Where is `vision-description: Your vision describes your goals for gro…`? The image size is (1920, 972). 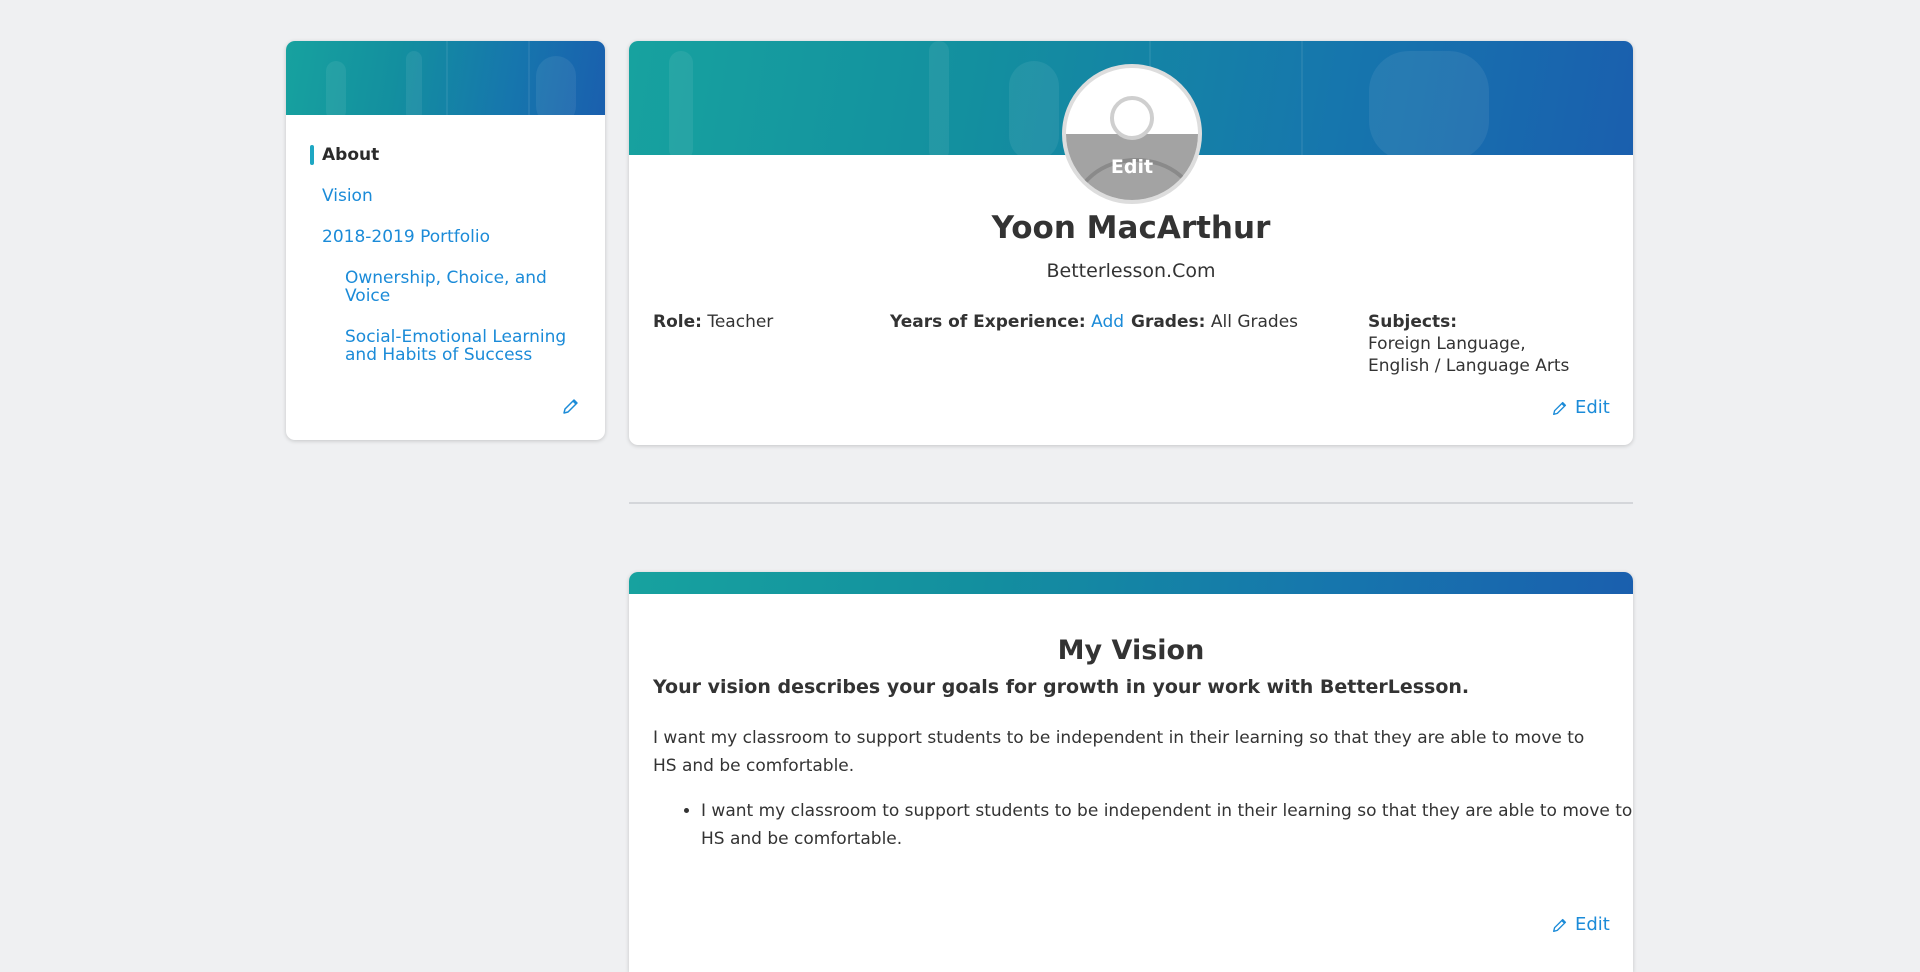
vision-description: Your vision describes your goals for gro… is located at coordinates (1061, 687).